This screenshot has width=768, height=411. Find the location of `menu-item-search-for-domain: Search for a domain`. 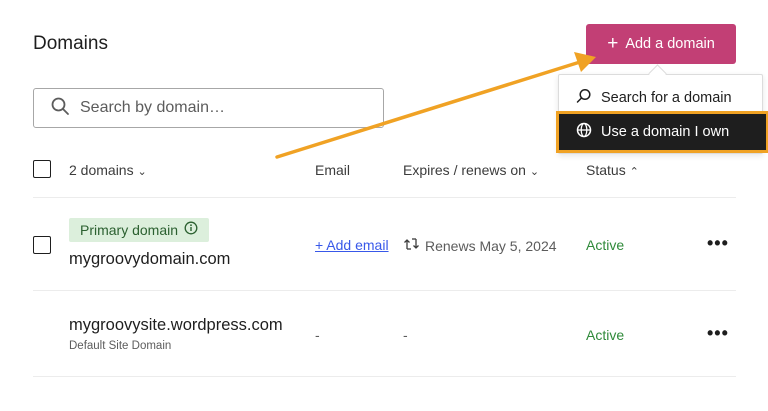

menu-item-search-for-domain: Search for a domain is located at coordinates (654, 98).